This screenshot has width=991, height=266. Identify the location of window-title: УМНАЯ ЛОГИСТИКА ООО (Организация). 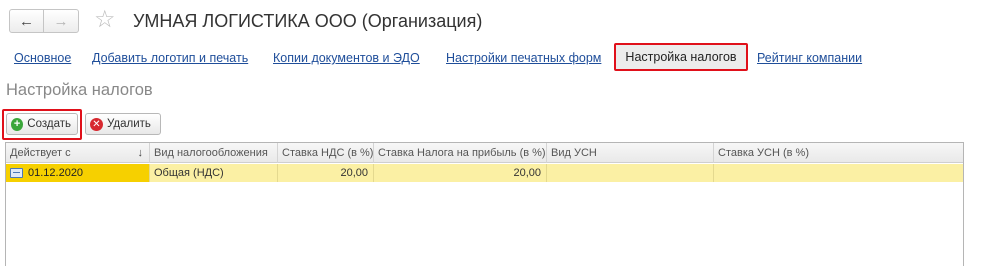
(308, 21).